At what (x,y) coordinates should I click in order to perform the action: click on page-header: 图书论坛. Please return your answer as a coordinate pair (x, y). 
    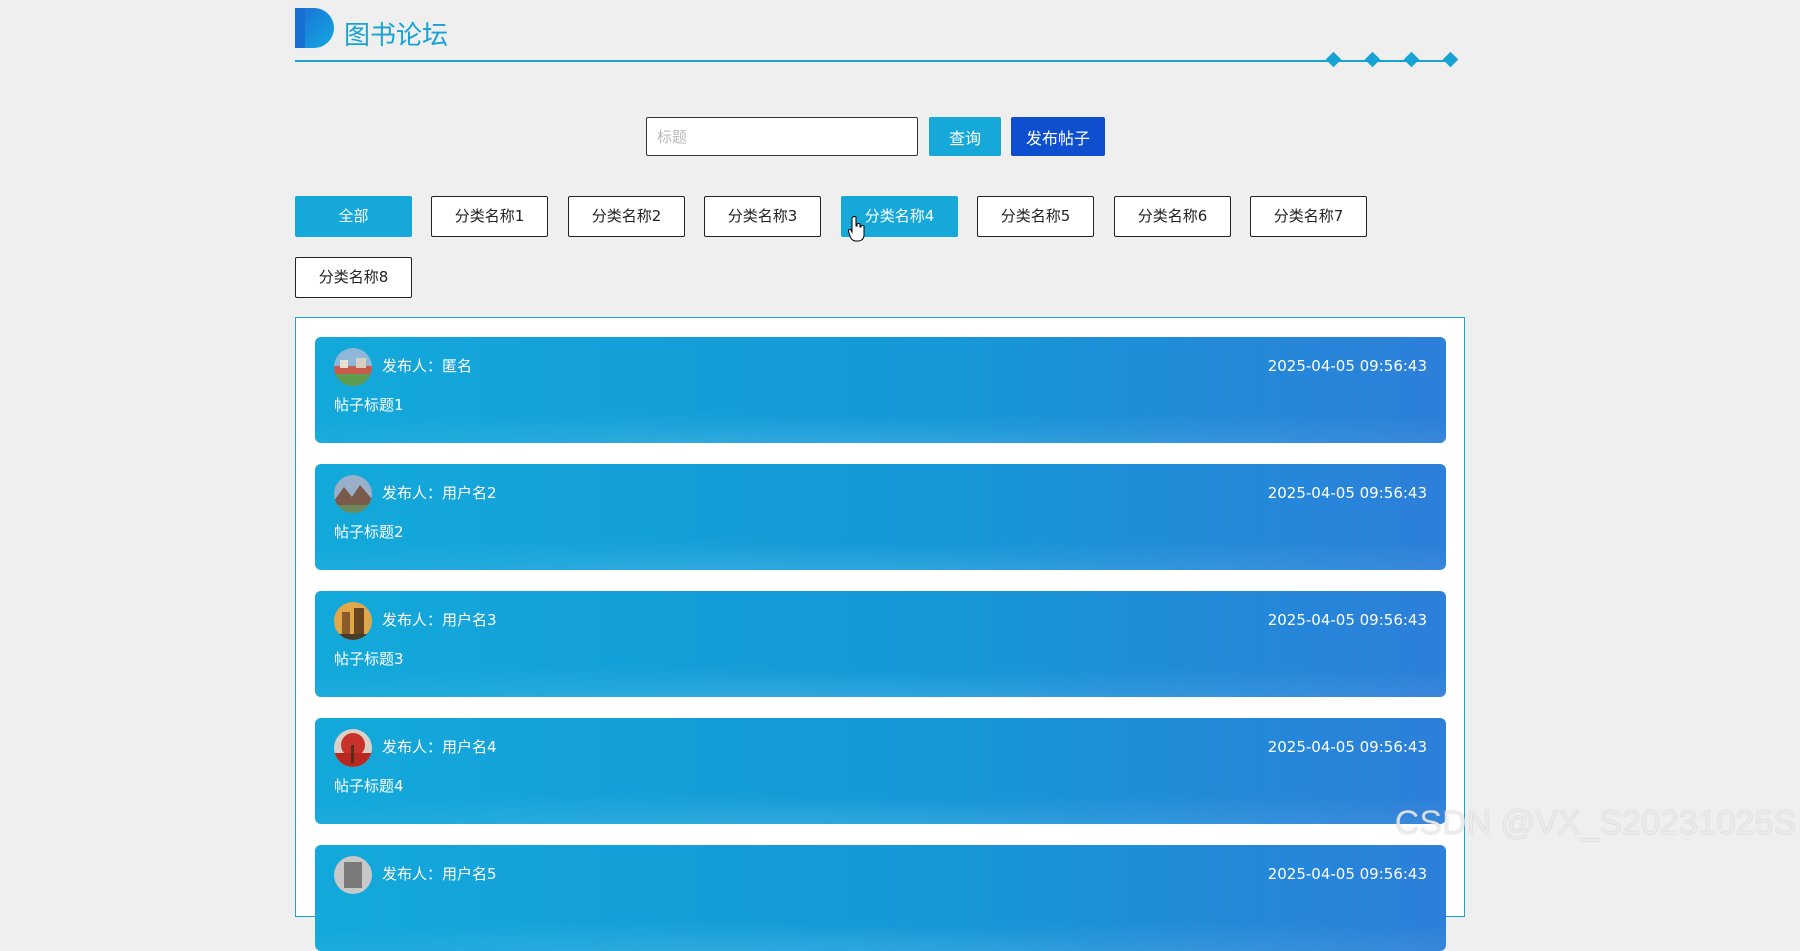
    Looking at the image, I should click on (877, 38).